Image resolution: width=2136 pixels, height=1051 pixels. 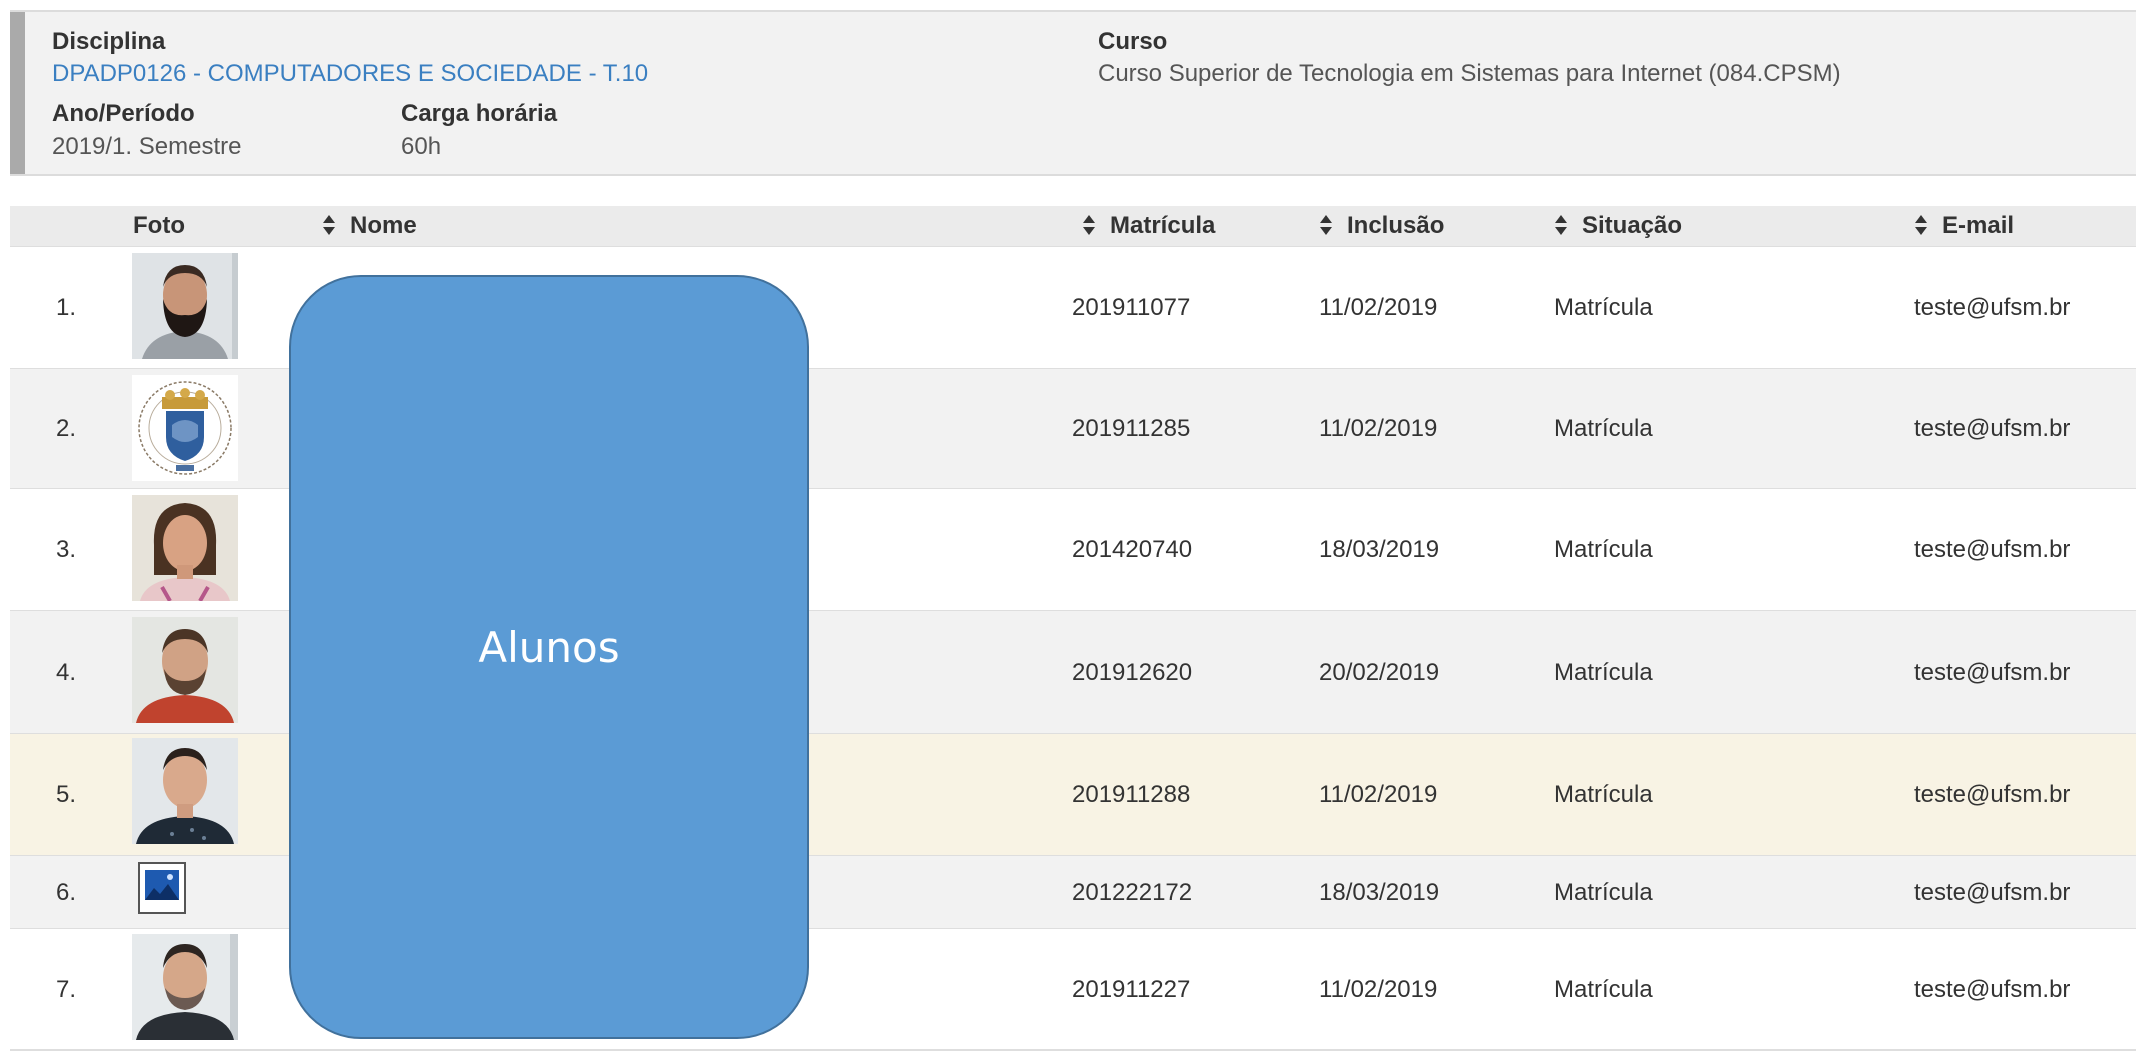 What do you see at coordinates (1396, 225) in the screenshot?
I see `column-header-inclusao-label: Inclusão` at bounding box center [1396, 225].